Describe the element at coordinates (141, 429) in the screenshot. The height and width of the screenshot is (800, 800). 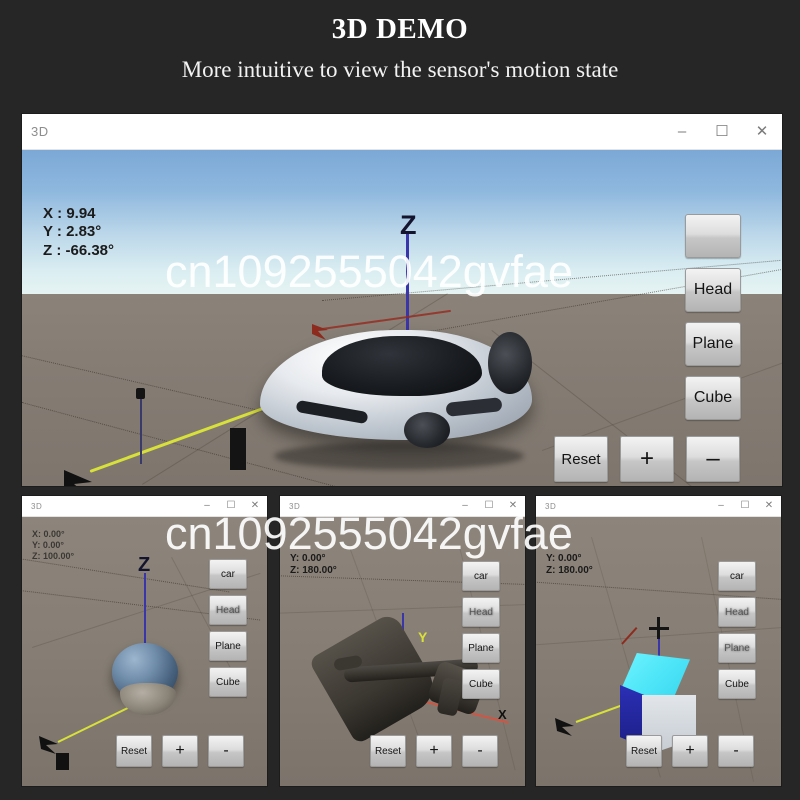
I see `marker-post` at that location.